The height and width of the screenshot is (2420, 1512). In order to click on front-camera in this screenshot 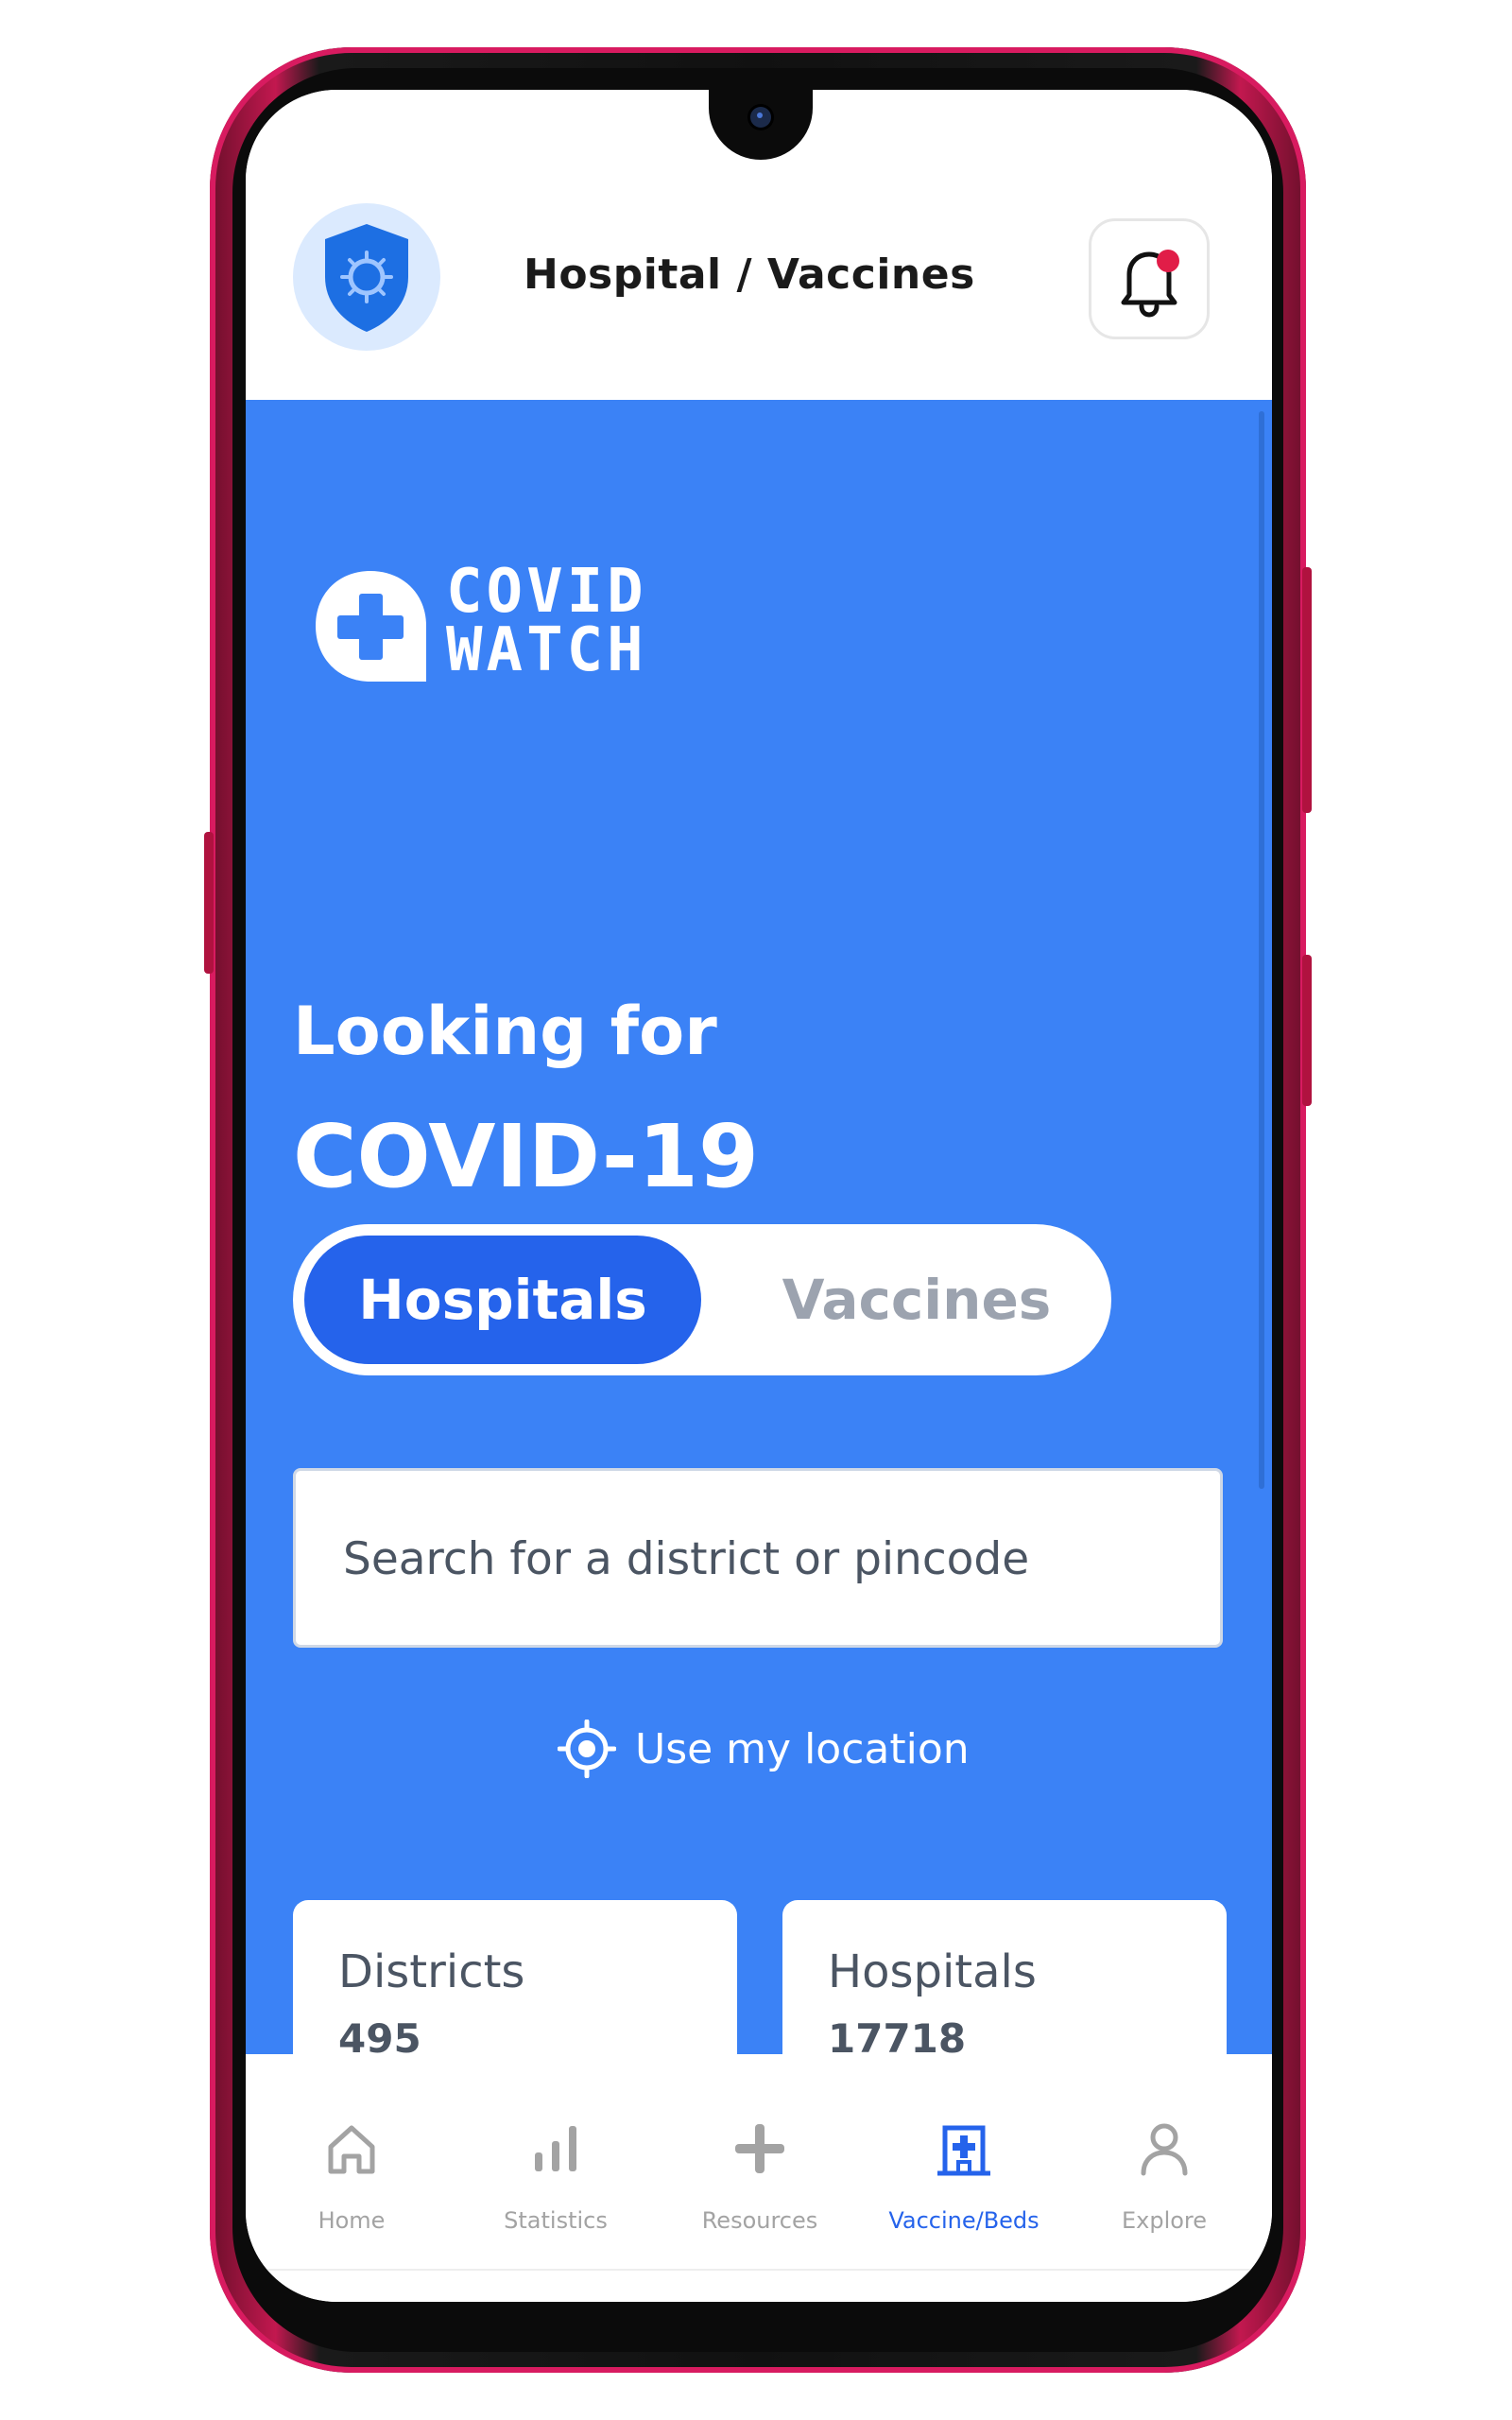, I will do `click(760, 117)`.